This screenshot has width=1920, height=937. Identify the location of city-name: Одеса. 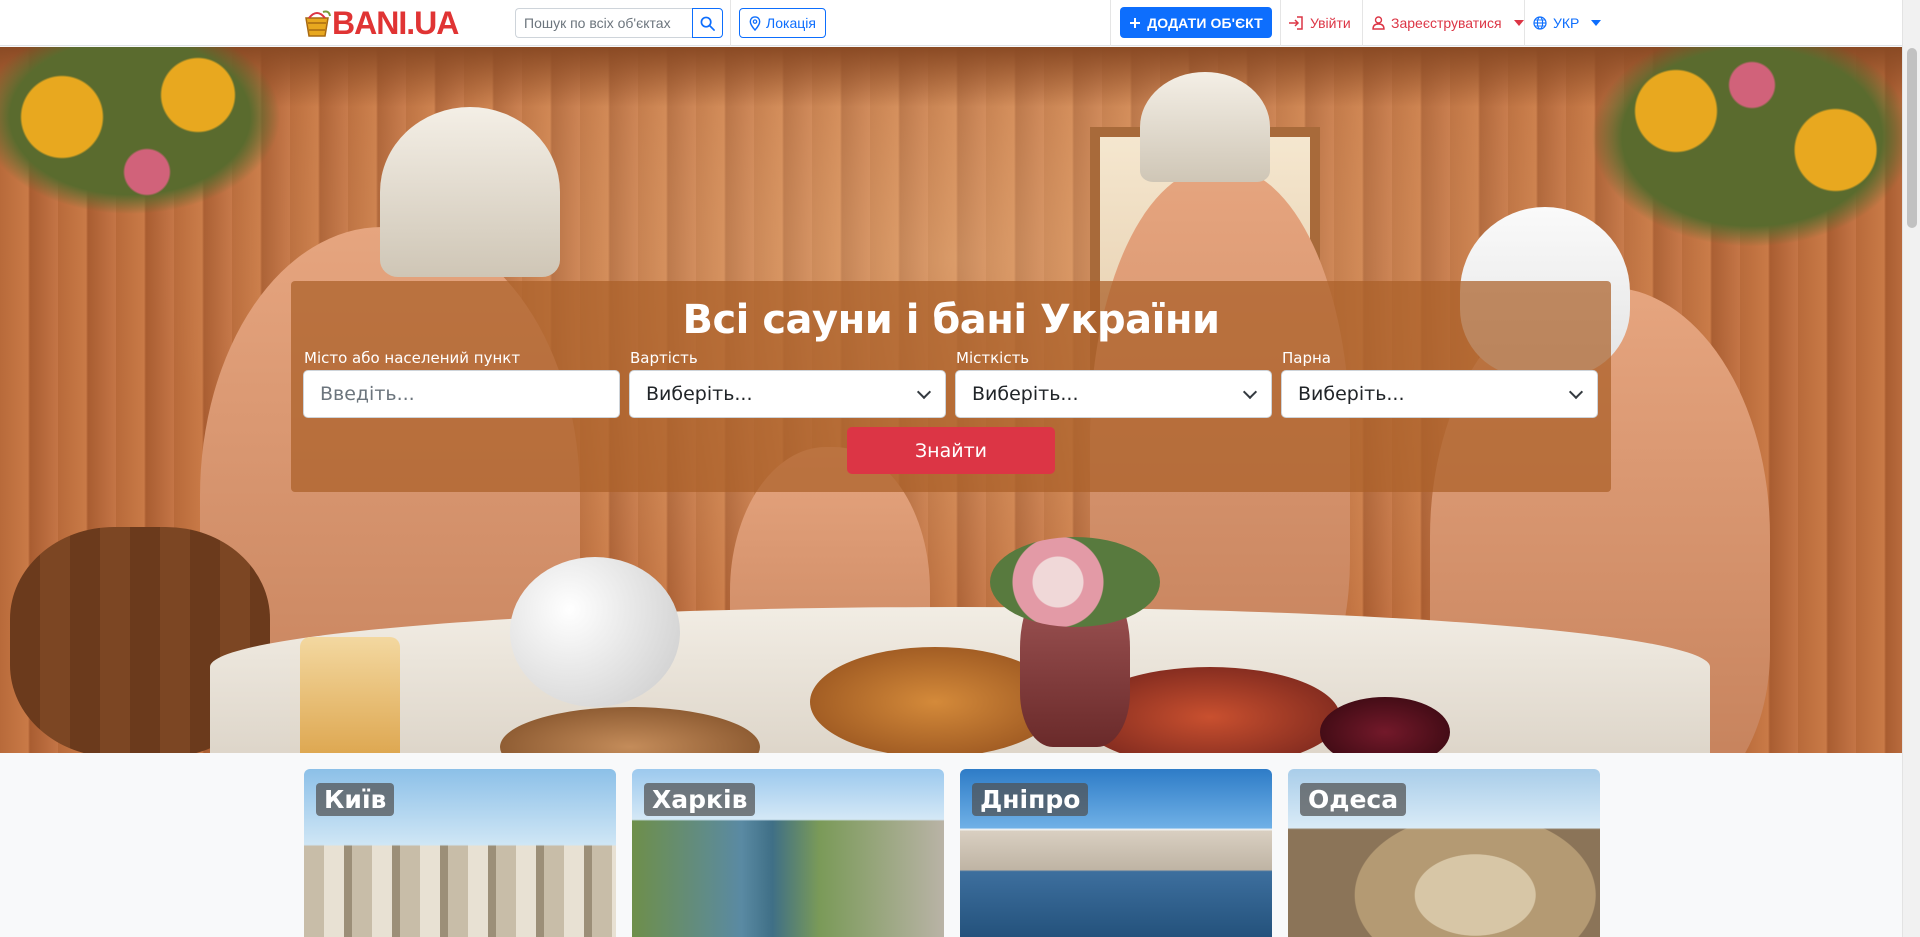
(1353, 799).